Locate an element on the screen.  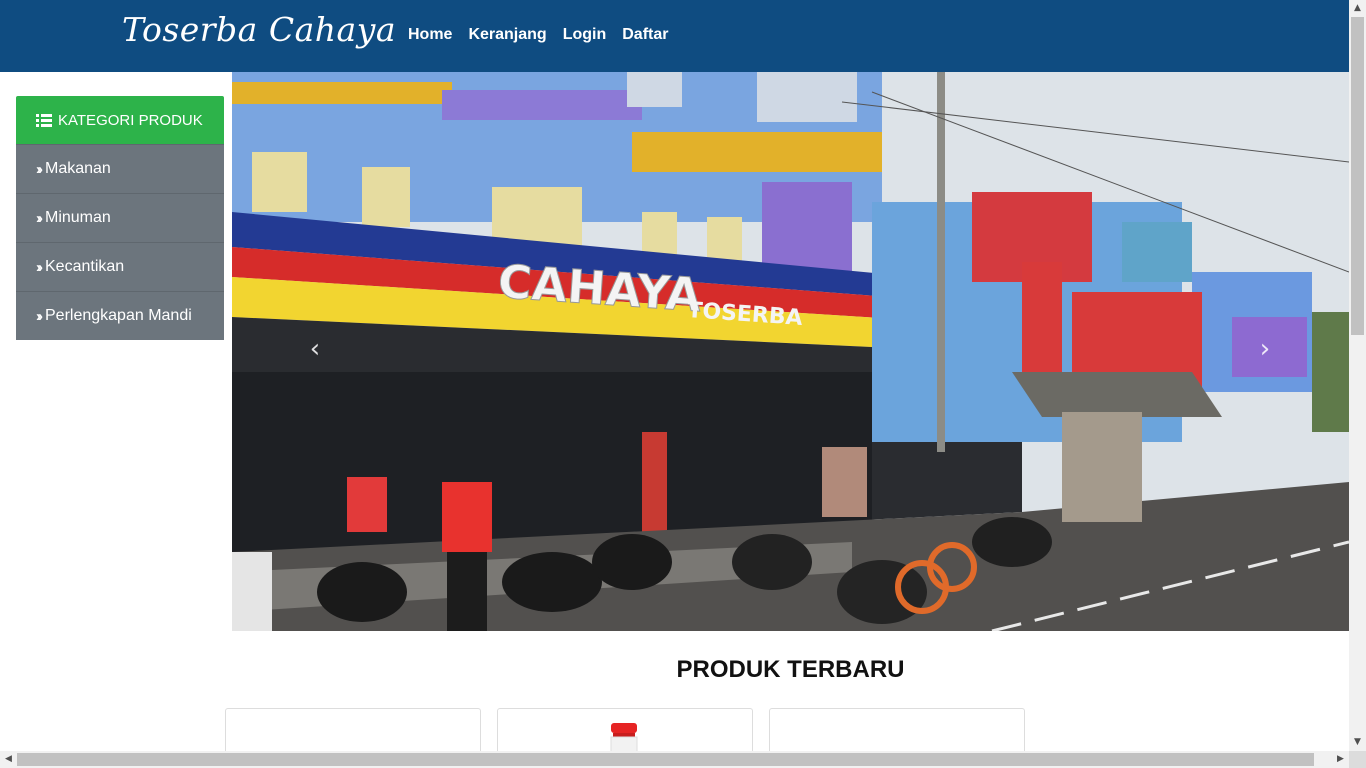
sidebar-item-label: Perlengkapan Mandi is located at coordinates (118, 315).